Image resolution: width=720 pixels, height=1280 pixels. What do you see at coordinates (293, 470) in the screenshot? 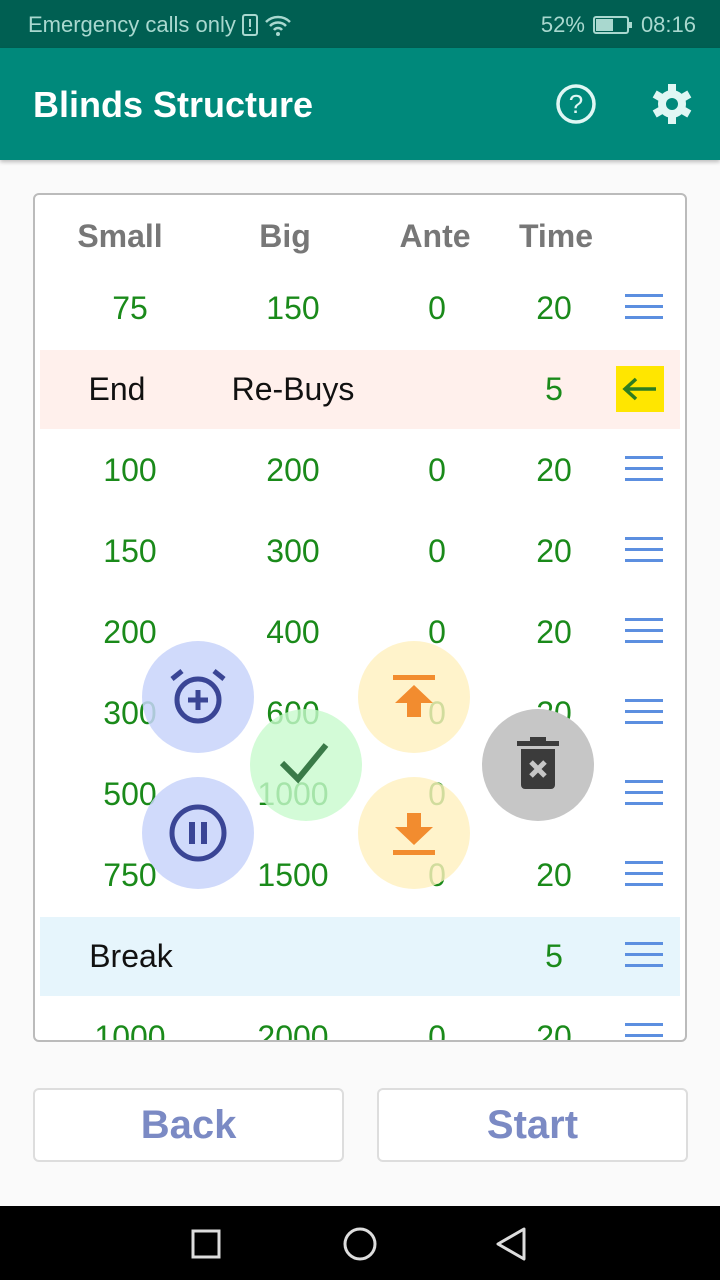
I see `big-blind: 200` at bounding box center [293, 470].